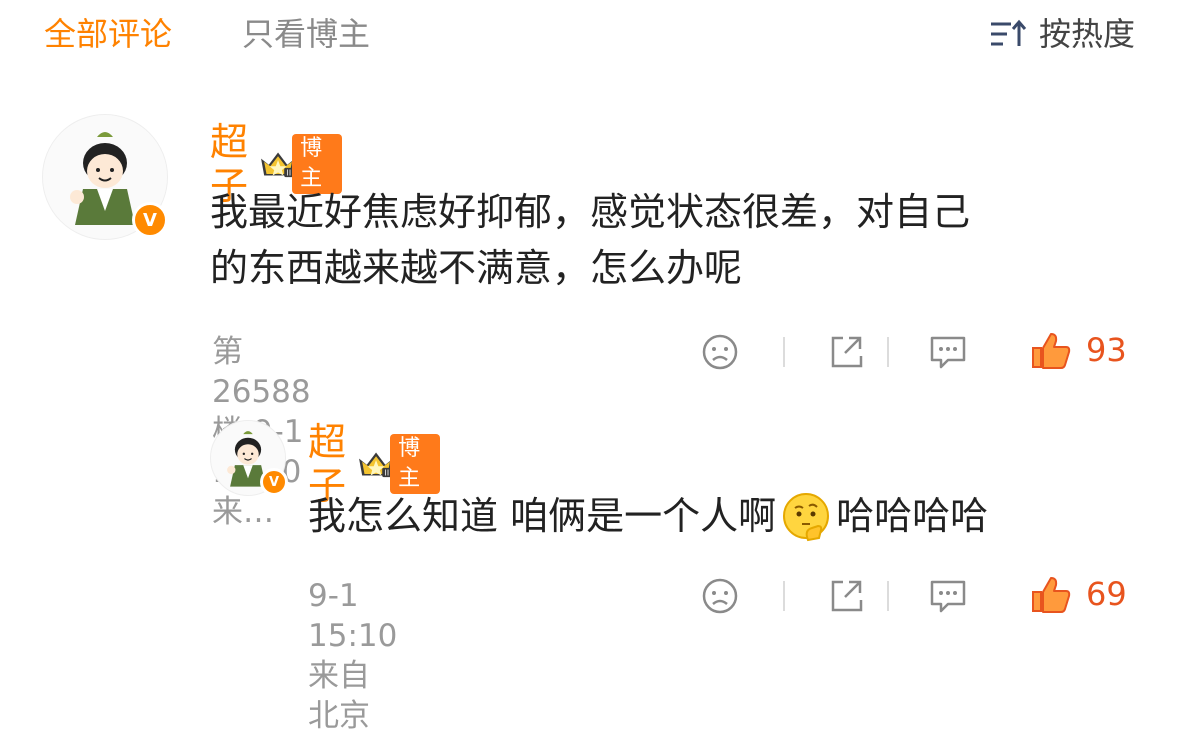  What do you see at coordinates (912, 516) in the screenshot?
I see `comment-text-part: 哈哈哈哈` at bounding box center [912, 516].